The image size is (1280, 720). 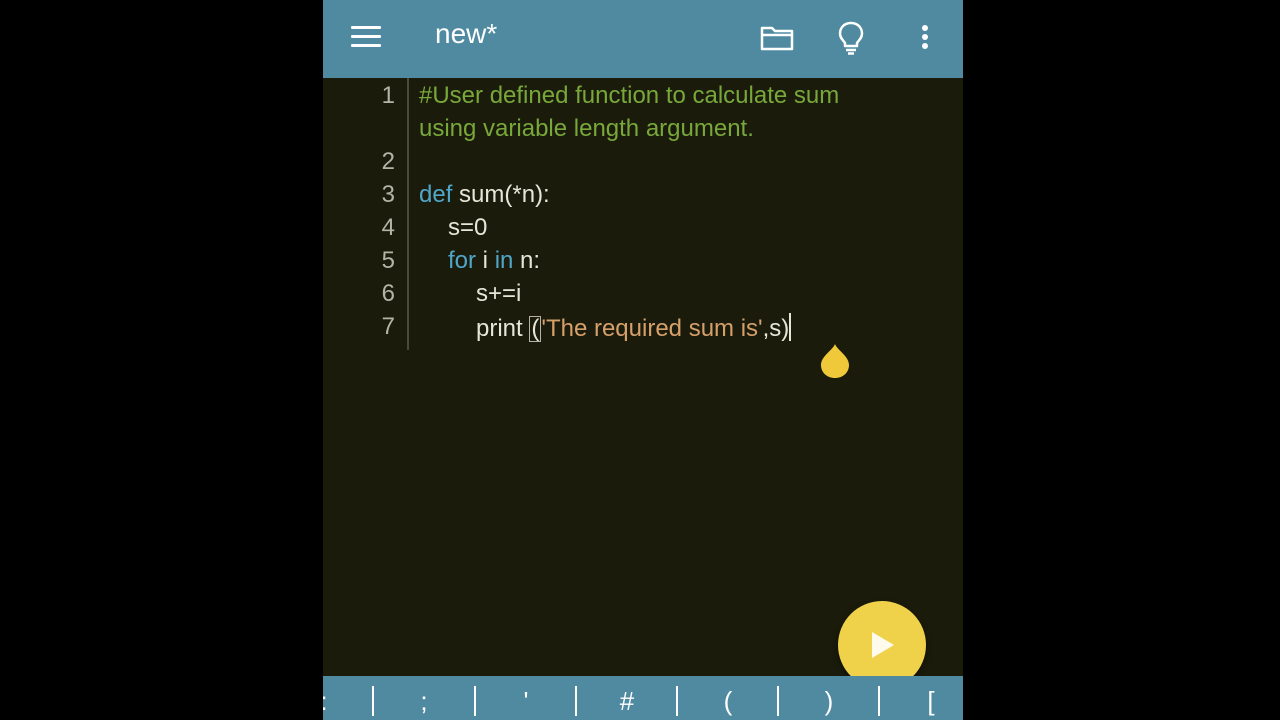 I want to click on line-number: 3, so click(x=388, y=194).